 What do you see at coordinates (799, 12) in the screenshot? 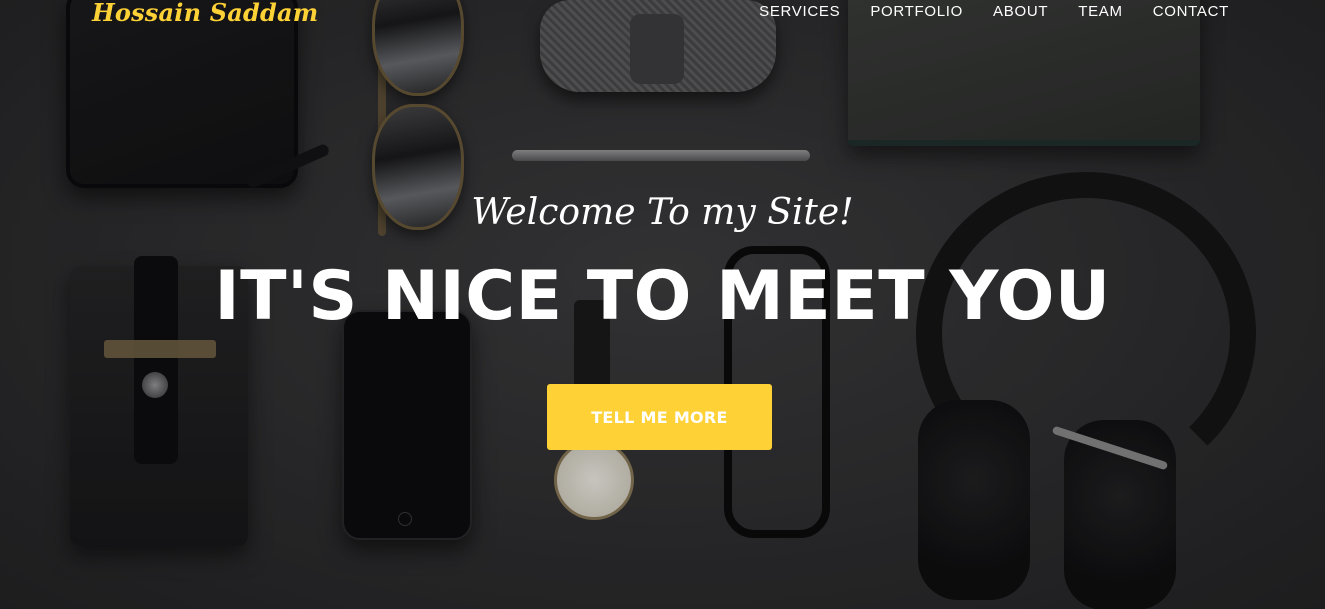
I see `nav-item-services: SERVICES` at bounding box center [799, 12].